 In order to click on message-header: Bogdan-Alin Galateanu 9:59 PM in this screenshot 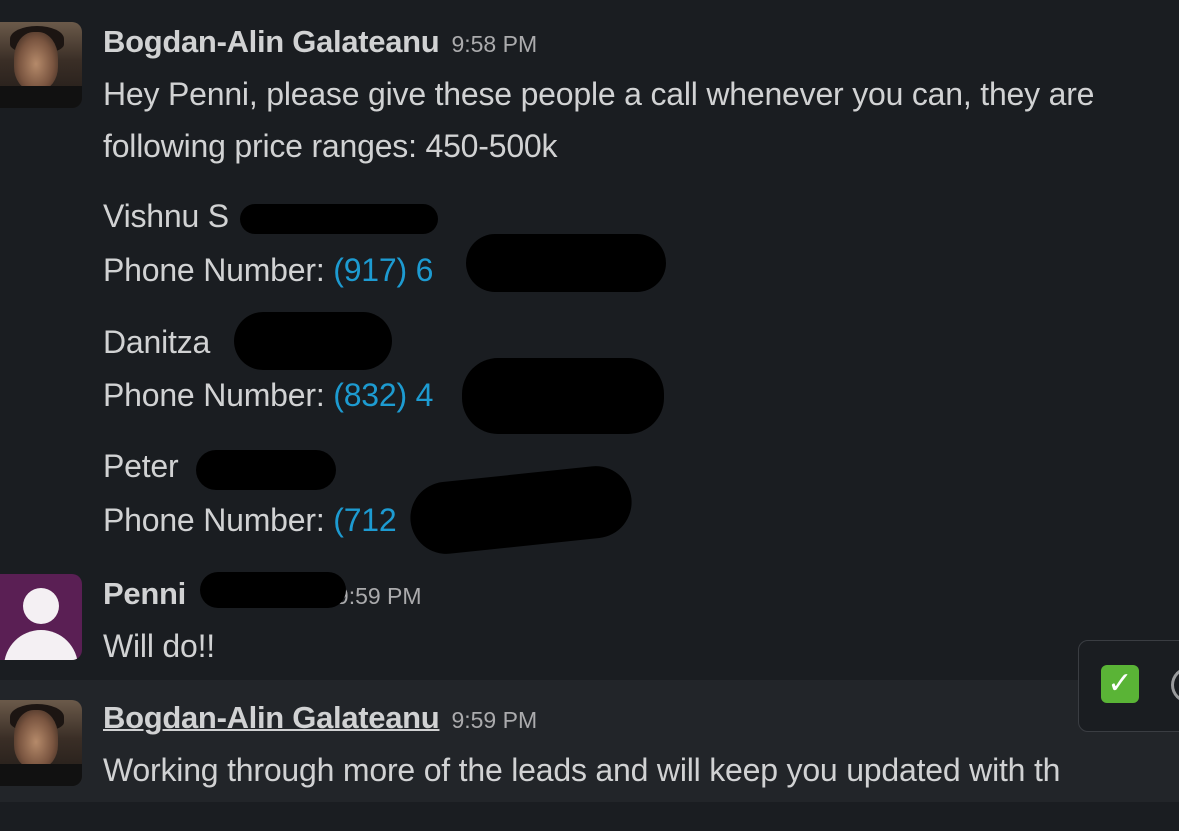, I will do `click(320, 718)`.